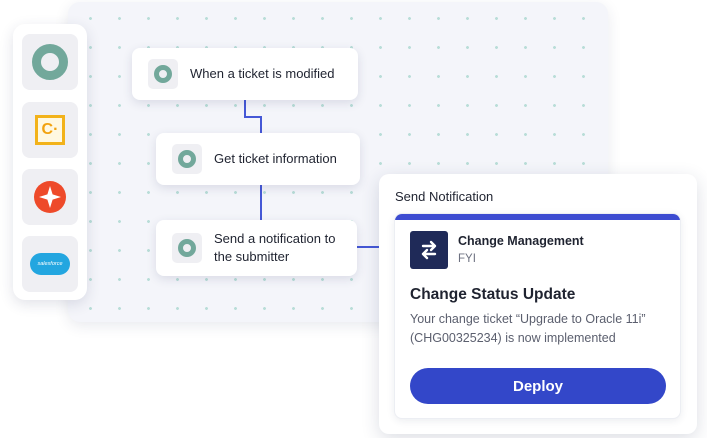  I want to click on salesforce-logo-icon: salesforce, so click(50, 264).